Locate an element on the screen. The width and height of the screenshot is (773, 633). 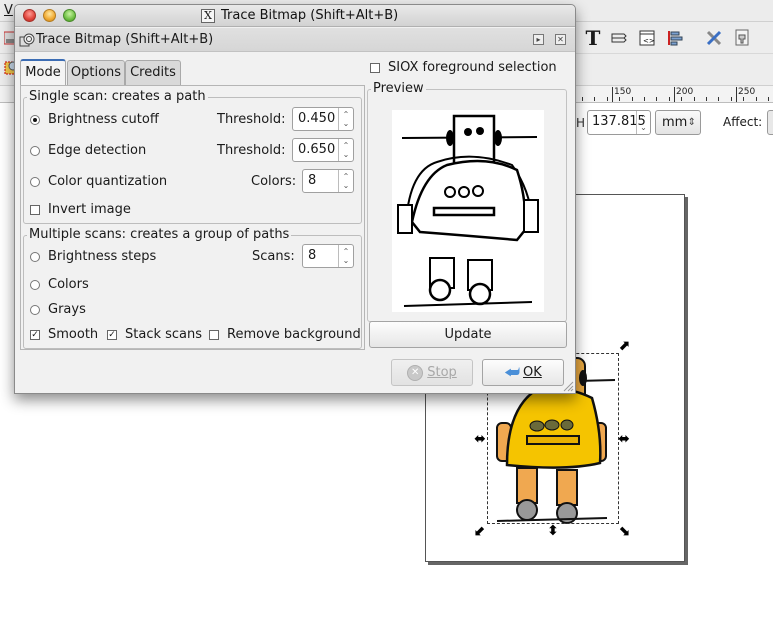
tab-options: Options is located at coordinates (96, 72).